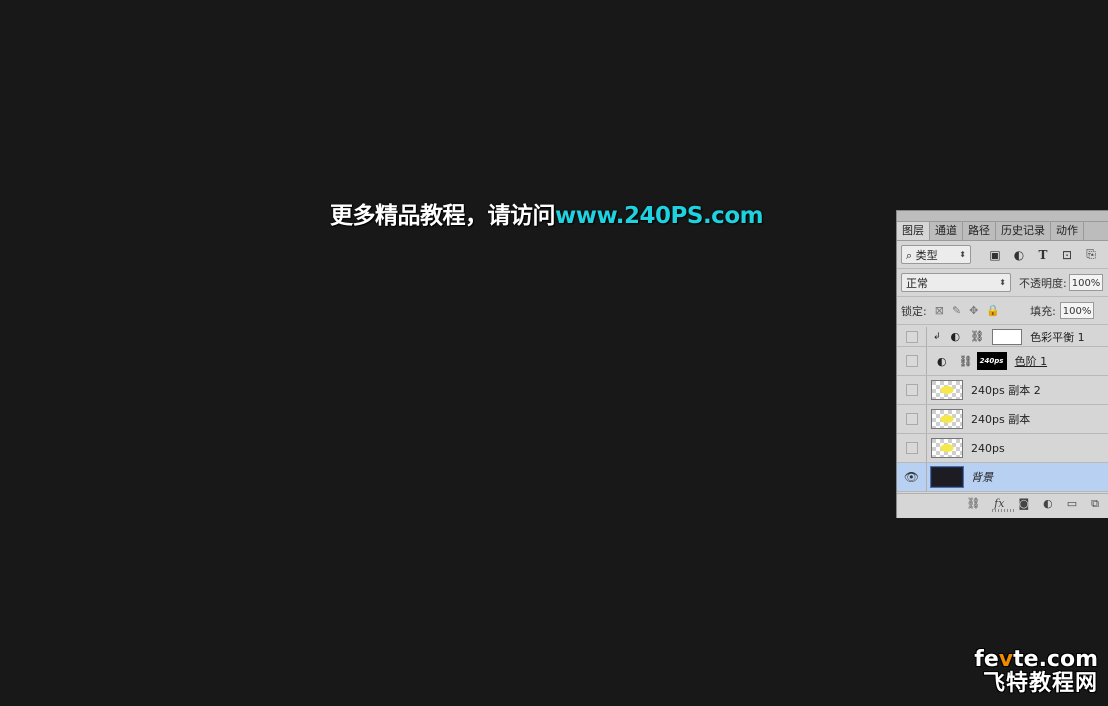 This screenshot has height=706, width=1108. What do you see at coordinates (1085, 282) in the screenshot?
I see `opacity-field: 100%` at bounding box center [1085, 282].